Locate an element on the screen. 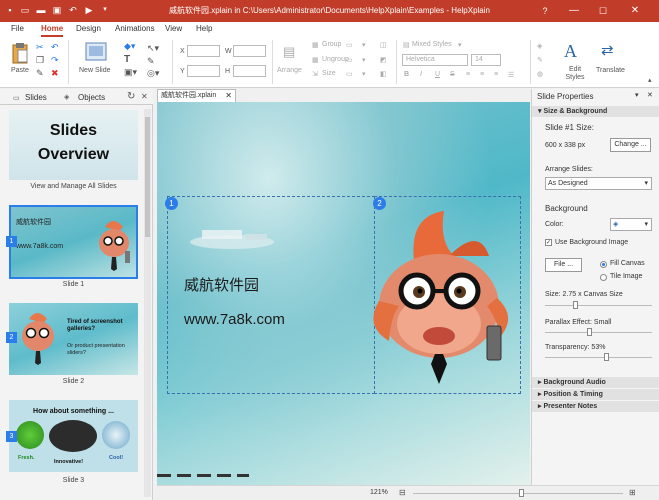 This screenshot has height=500, width=659. section-background-audio: ▸ Background Audio is located at coordinates (595, 382).